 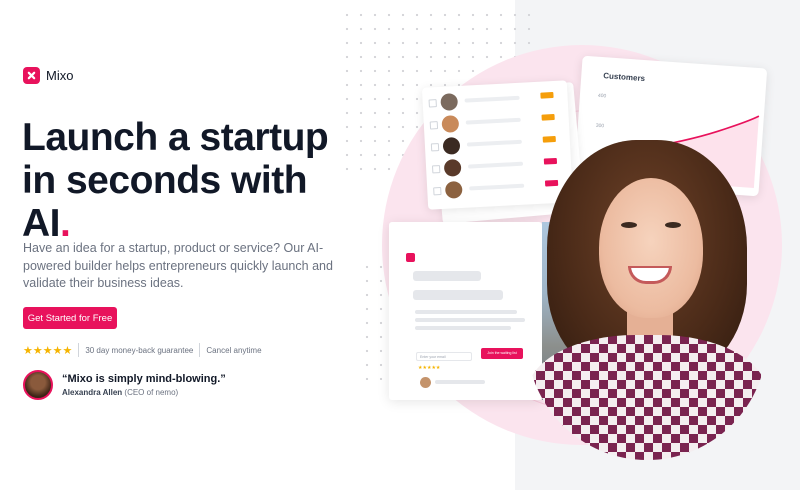 What do you see at coordinates (151, 392) in the screenshot?
I see `author-role: (CEO of nemo)` at bounding box center [151, 392].